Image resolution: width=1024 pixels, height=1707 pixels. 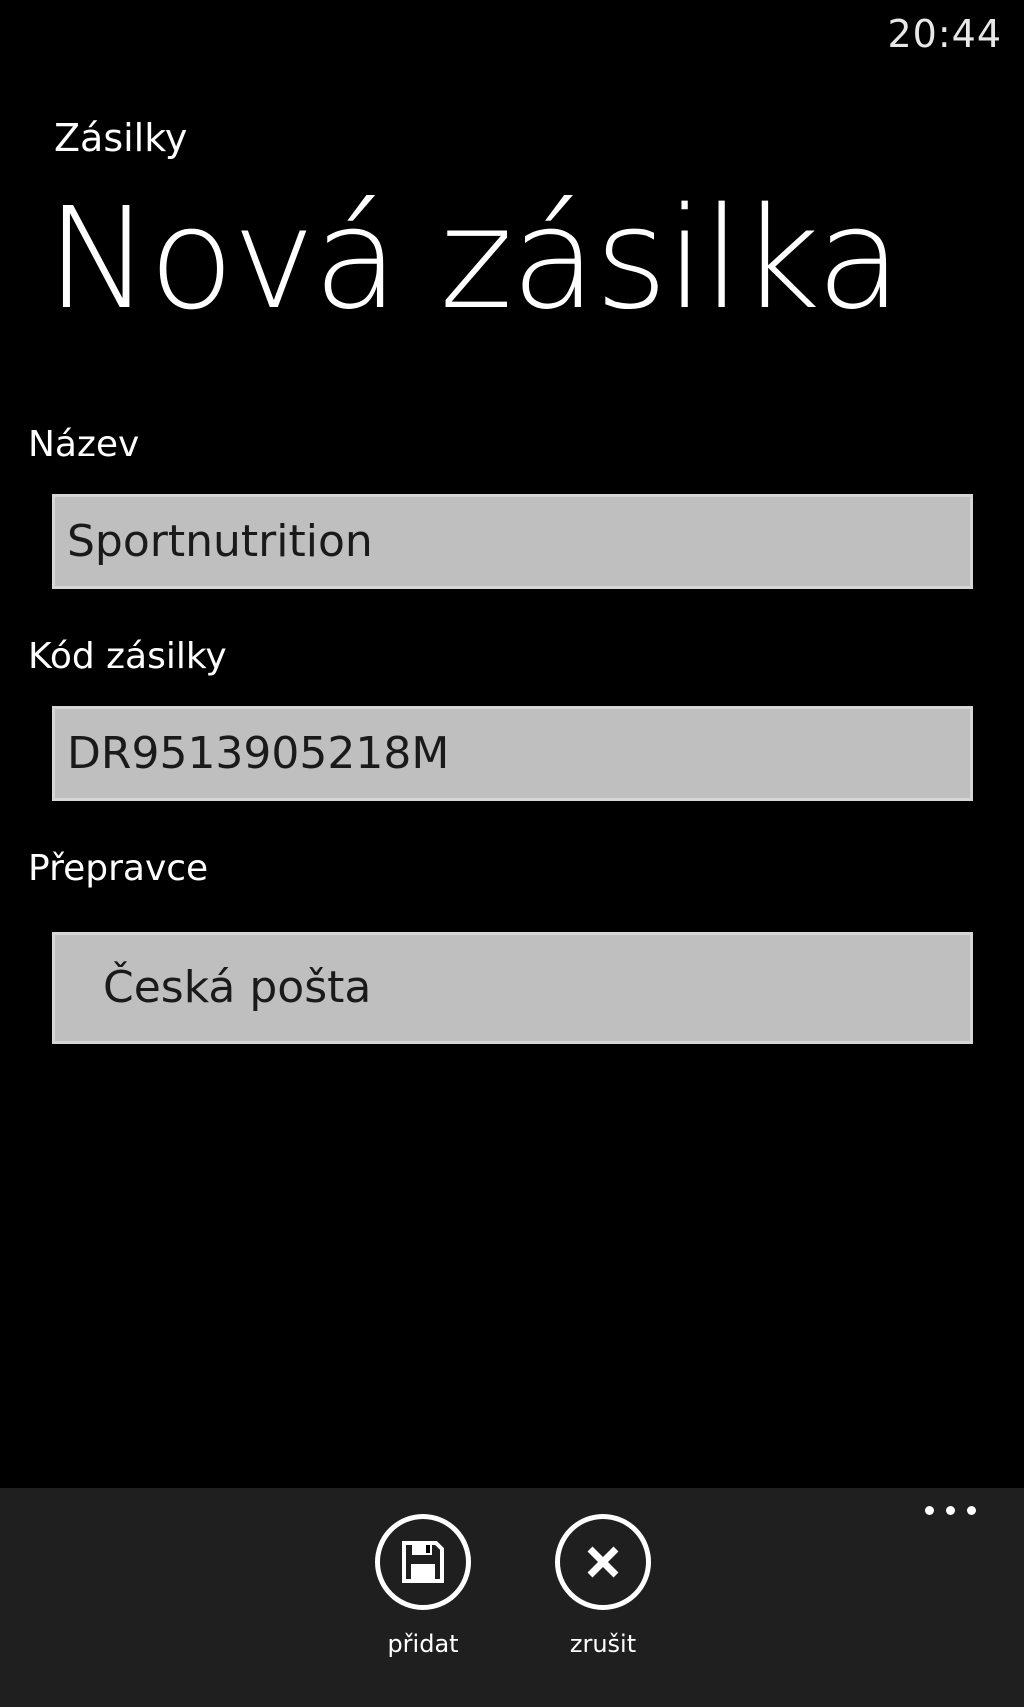 I want to click on save-icon, so click(x=423, y=1562).